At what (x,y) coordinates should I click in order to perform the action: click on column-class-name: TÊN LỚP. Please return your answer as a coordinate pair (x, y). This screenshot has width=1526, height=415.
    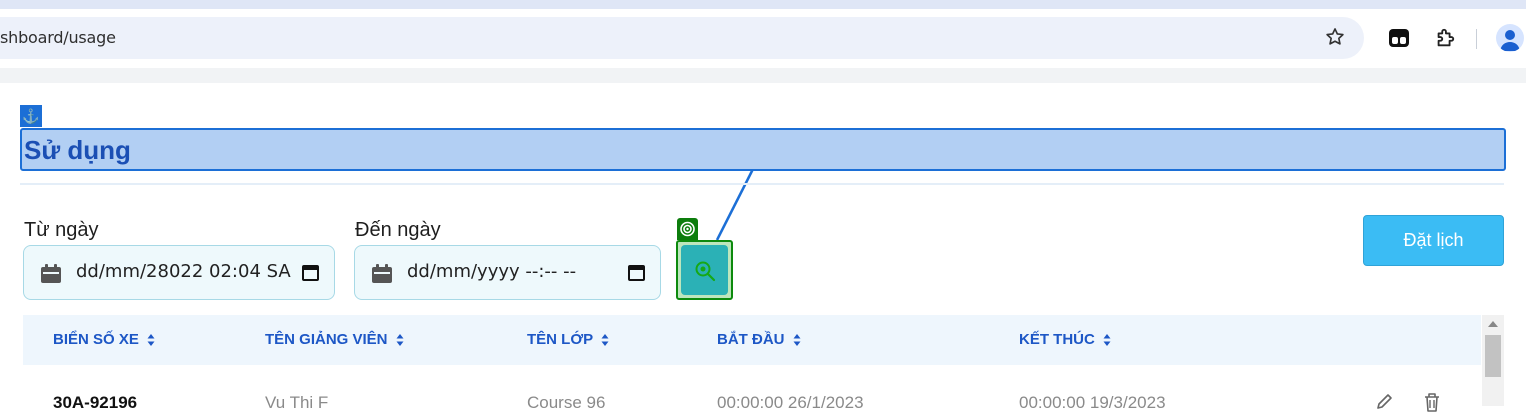
    Looking at the image, I should click on (568, 339).